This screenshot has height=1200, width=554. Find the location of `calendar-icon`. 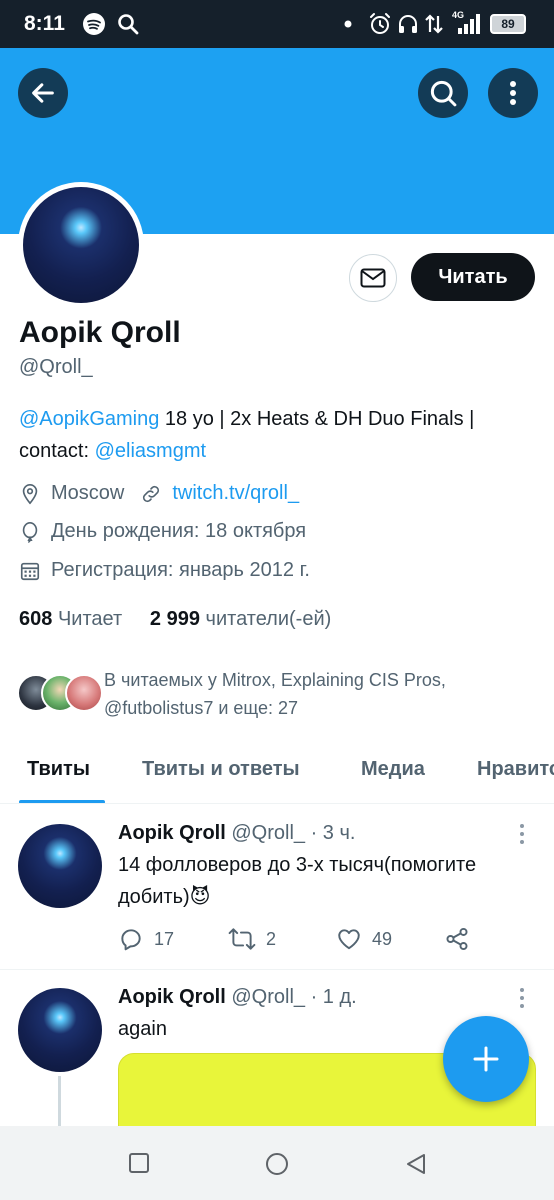

calendar-icon is located at coordinates (30, 571).